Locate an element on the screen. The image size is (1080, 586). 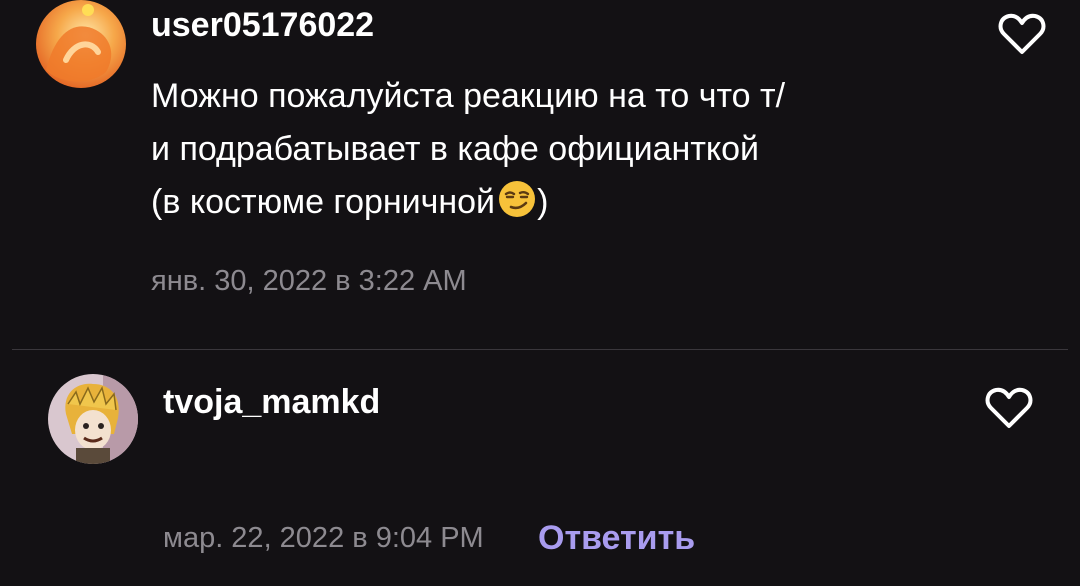
comment-text-line: (в костюме горничной ) is located at coordinates (468, 202).